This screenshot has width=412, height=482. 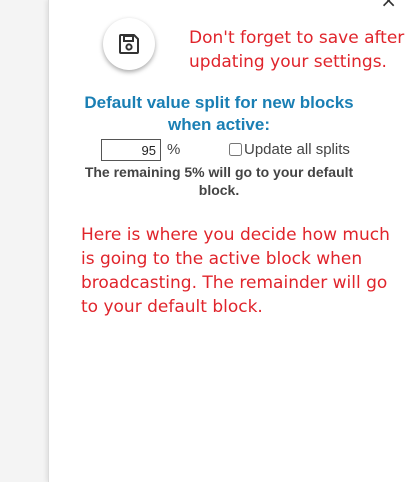 I want to click on close-icon: ×, so click(x=388, y=5).